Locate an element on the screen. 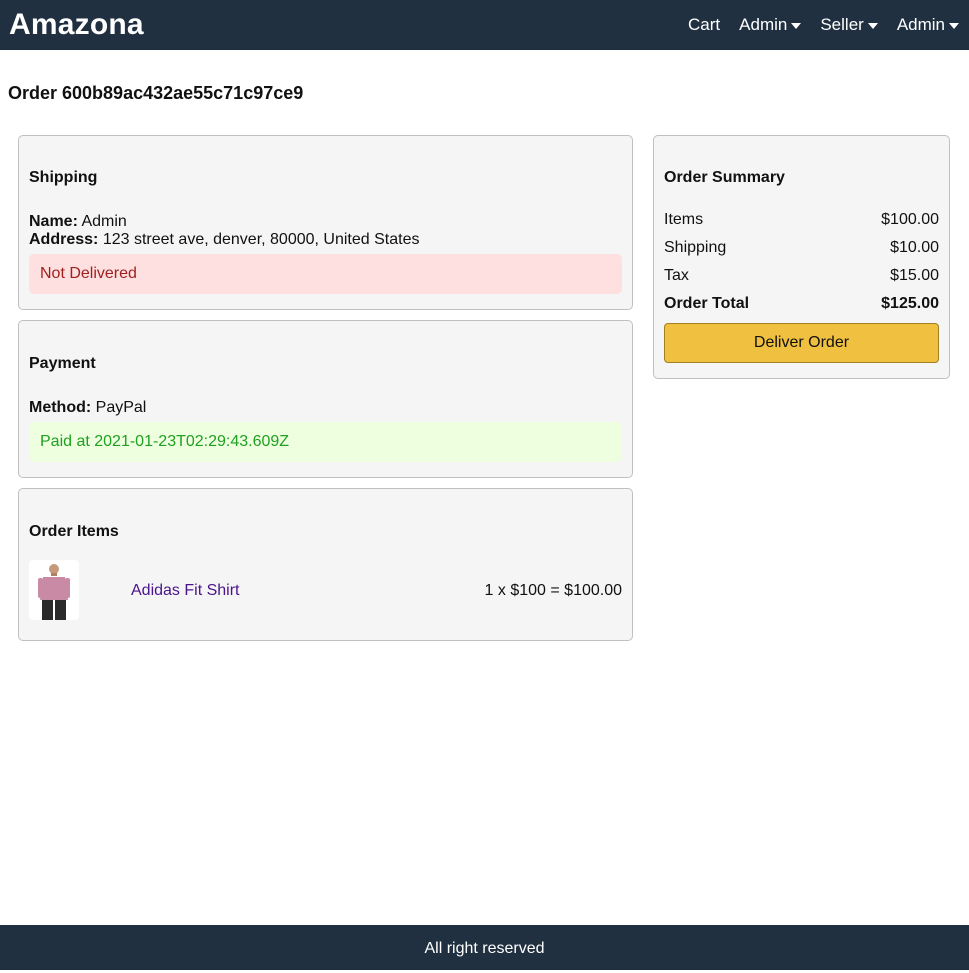 Image resolution: width=969 pixels, height=973 pixels. page-title: Order 600b89ac432ae55c71c97ce9 is located at coordinates (156, 93).